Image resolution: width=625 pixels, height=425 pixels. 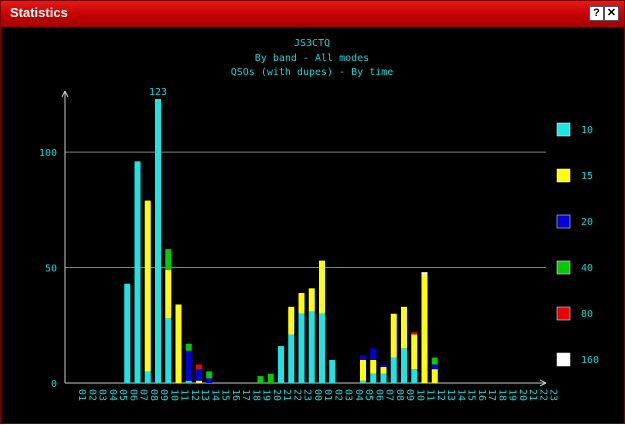 I want to click on x-tick-label: 03, so click(x=102, y=395).